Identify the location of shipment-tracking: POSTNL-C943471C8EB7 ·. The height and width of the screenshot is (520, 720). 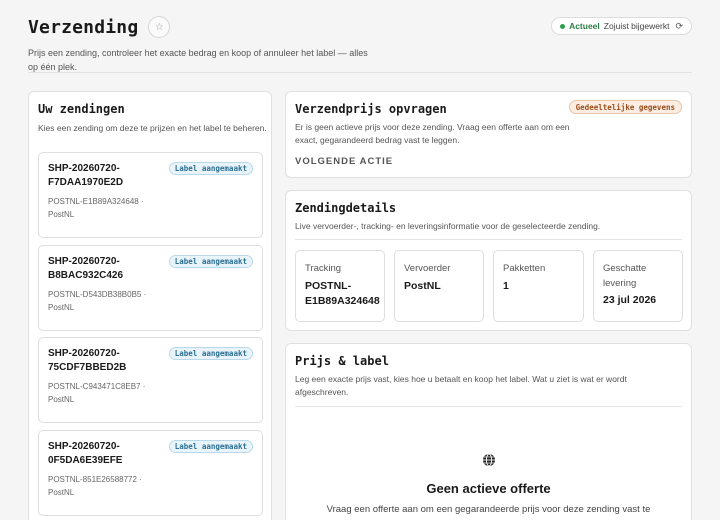
(97, 386).